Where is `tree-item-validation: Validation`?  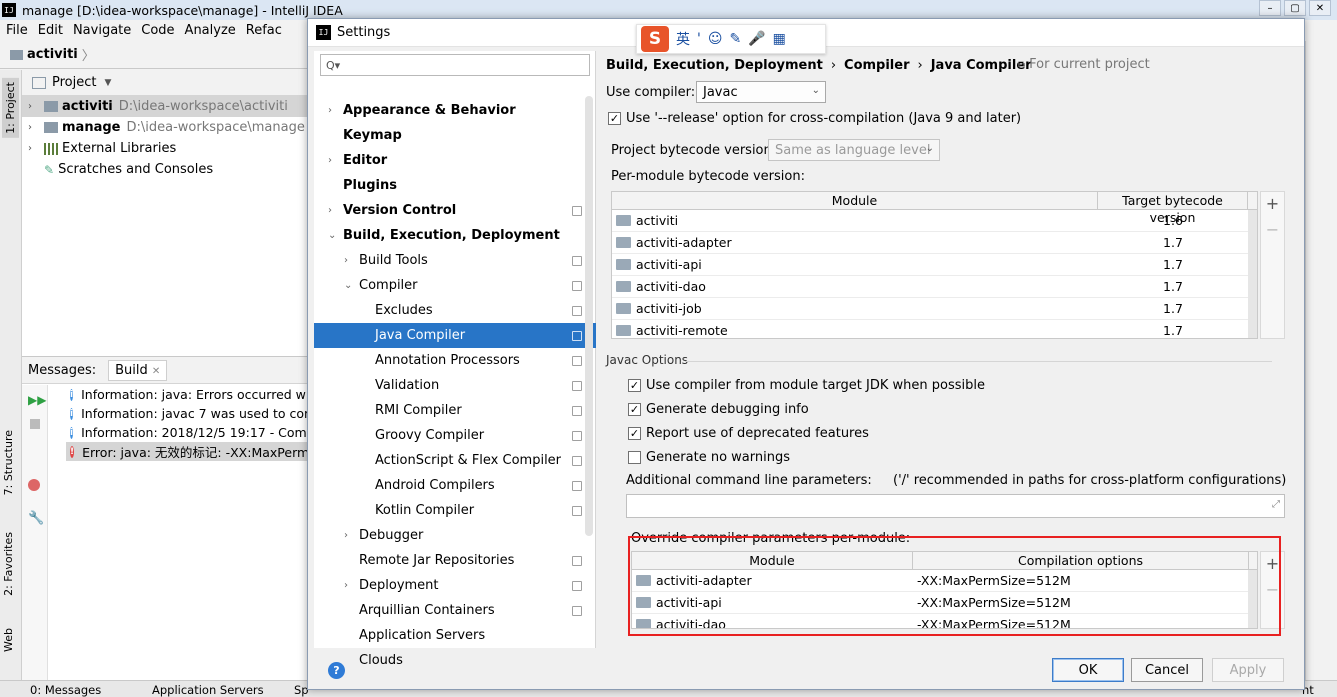 tree-item-validation: Validation is located at coordinates (455, 385).